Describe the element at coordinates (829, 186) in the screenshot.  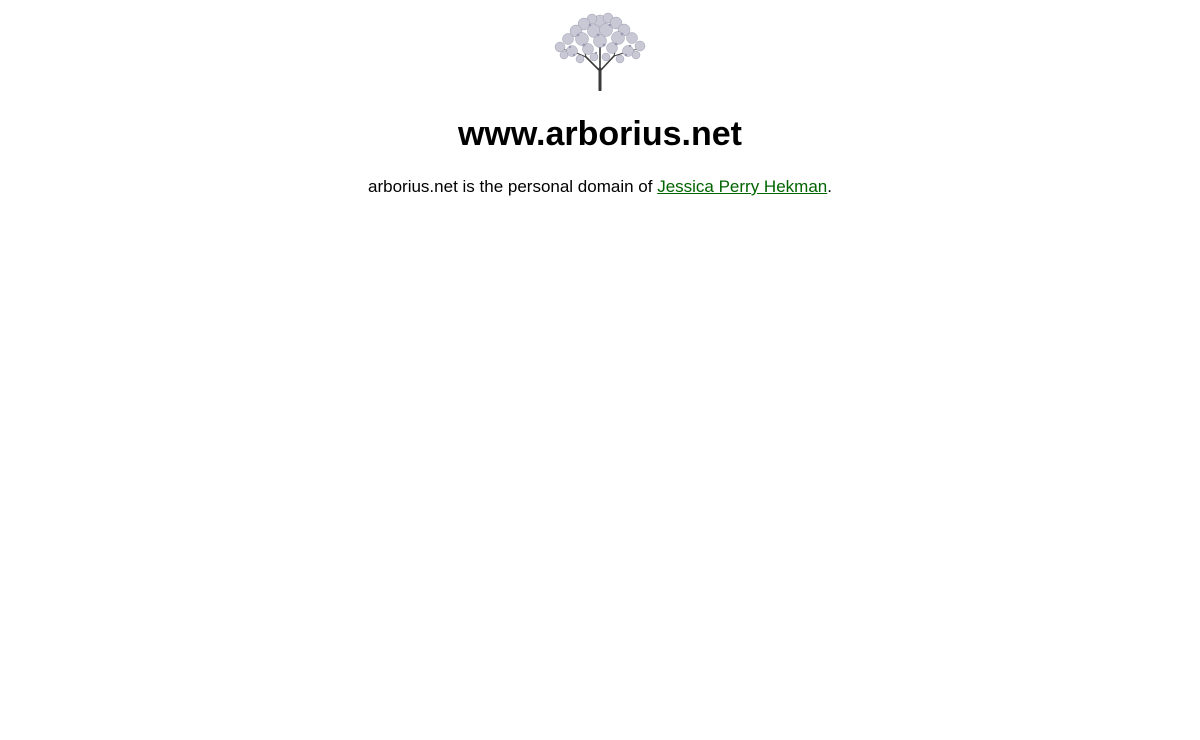
I see `intro-period: .` at that location.